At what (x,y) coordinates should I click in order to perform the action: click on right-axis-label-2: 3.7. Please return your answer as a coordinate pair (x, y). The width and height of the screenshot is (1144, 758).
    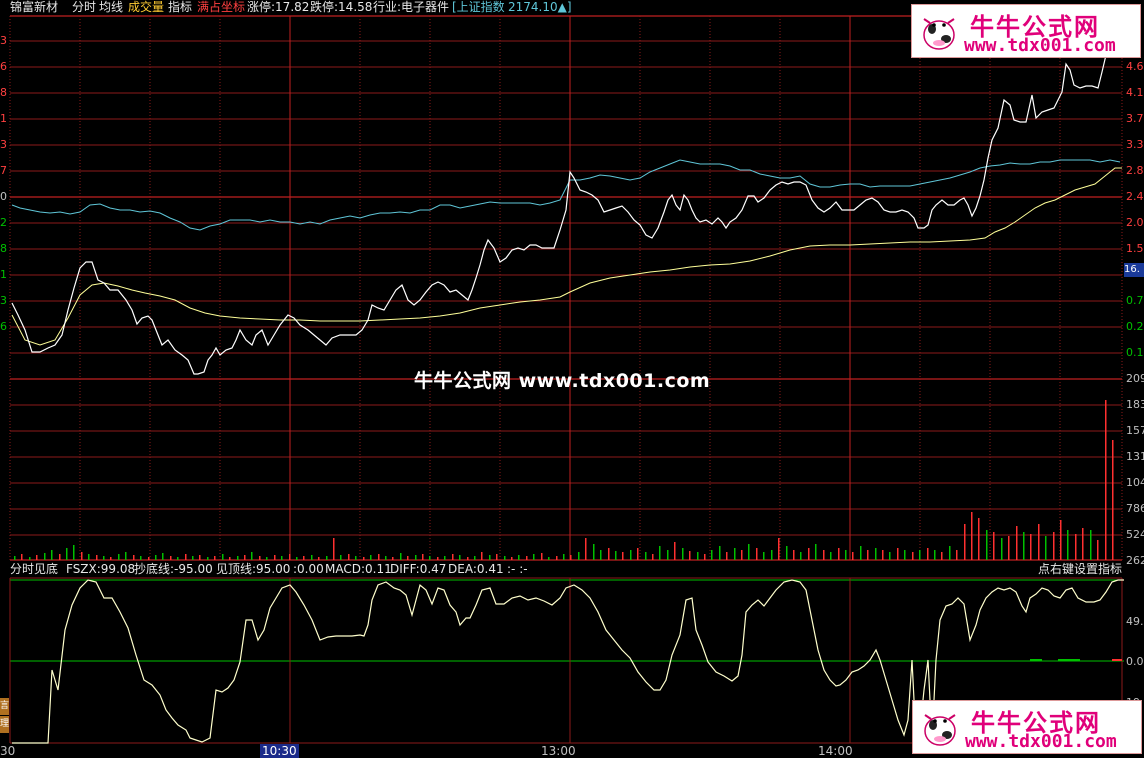
    Looking at the image, I should click on (1135, 118).